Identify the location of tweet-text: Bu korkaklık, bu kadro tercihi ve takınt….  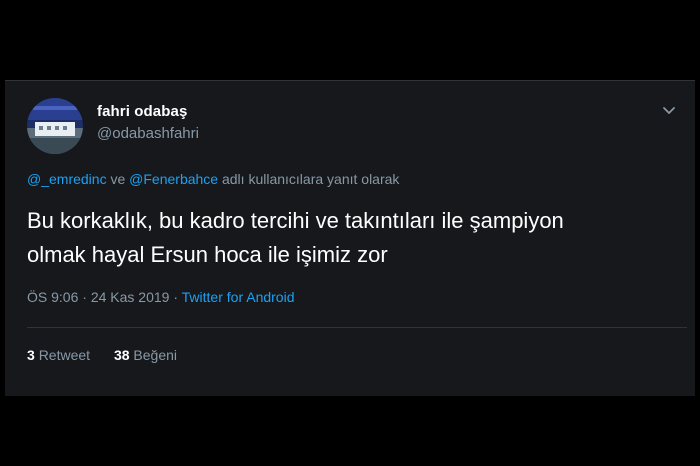
(357, 238).